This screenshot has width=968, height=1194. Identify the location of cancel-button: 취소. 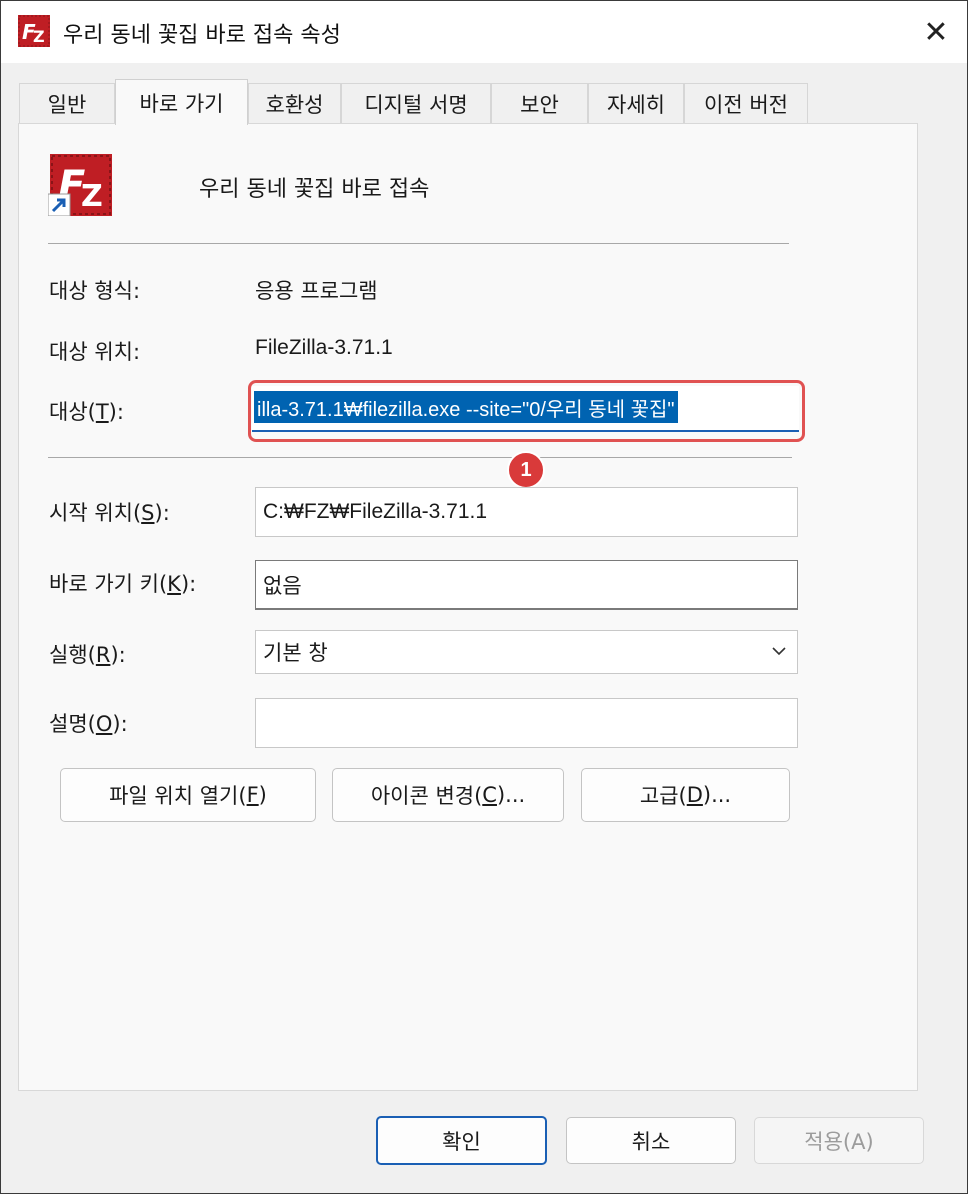
(651, 1140).